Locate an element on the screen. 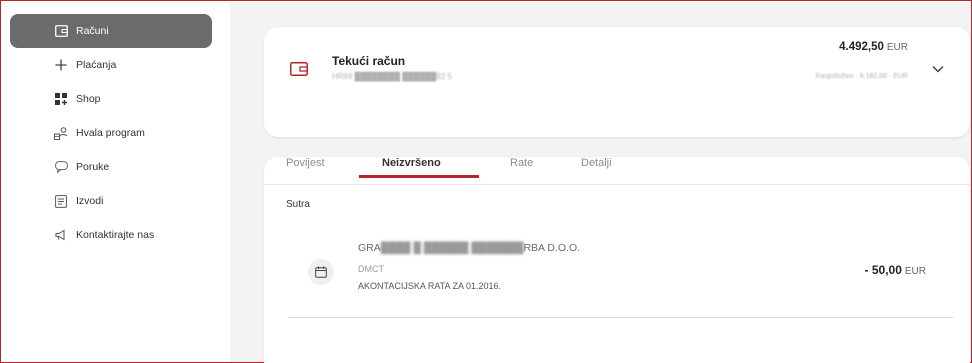 The image size is (972, 363). sidebar-item-kontakt: Kontaktirajte nas is located at coordinates (111, 235).